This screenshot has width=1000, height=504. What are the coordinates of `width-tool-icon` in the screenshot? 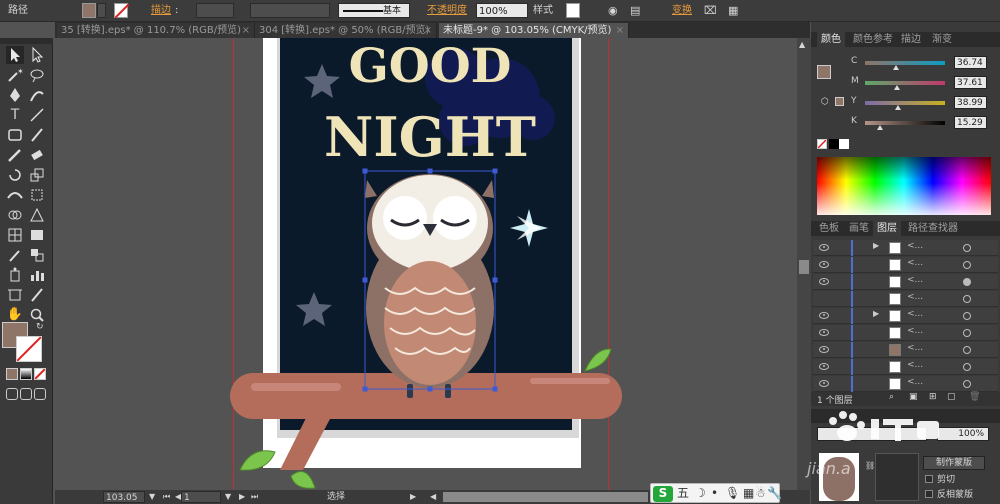 It's located at (15, 195).